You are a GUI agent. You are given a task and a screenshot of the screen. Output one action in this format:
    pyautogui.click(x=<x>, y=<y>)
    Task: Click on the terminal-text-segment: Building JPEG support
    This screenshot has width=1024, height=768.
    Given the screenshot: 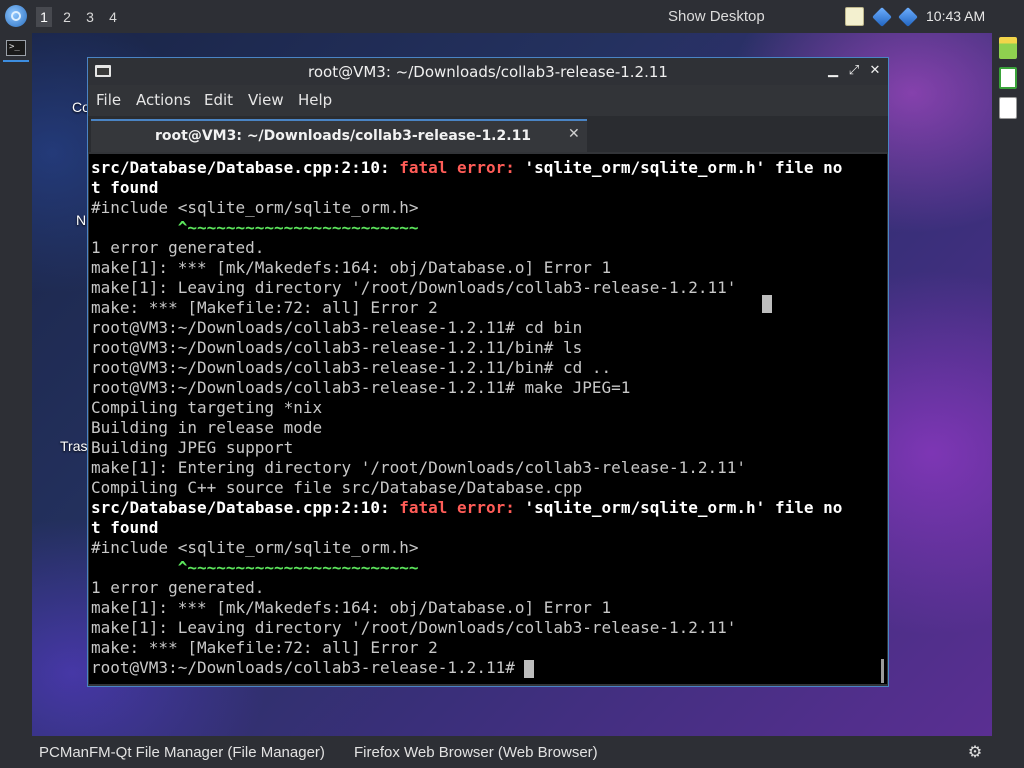 What is the action you would take?
    pyautogui.click(x=192, y=447)
    